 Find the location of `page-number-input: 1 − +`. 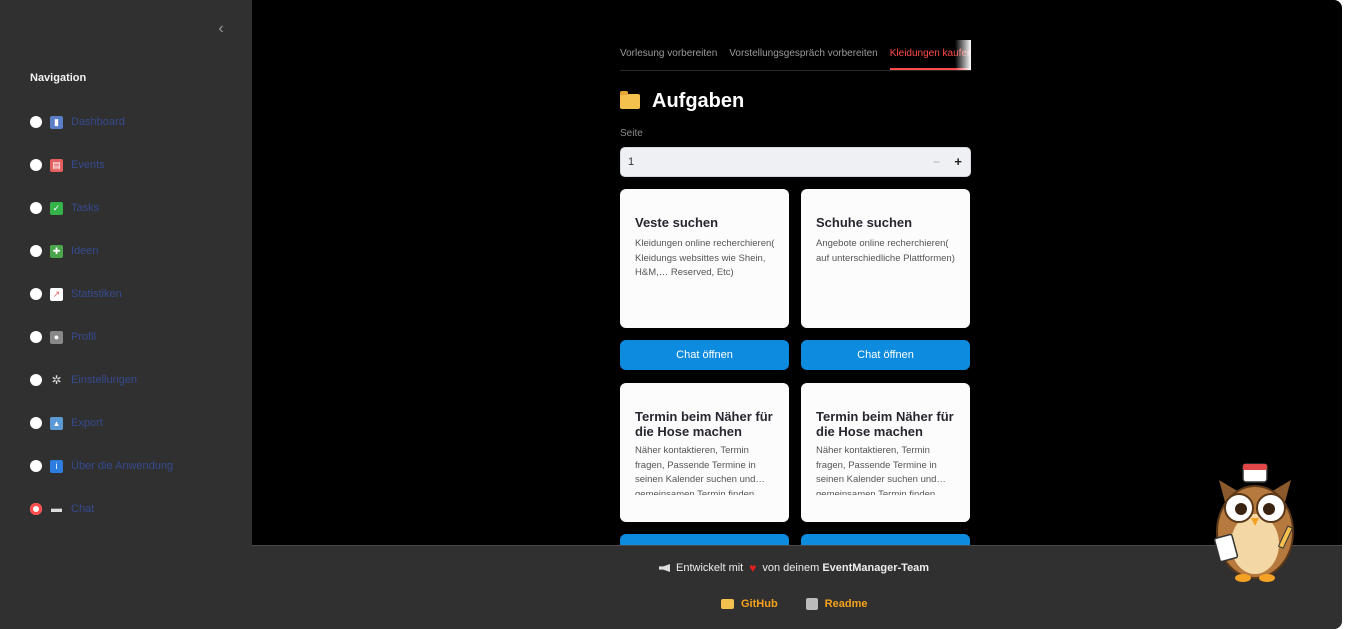

page-number-input: 1 − + is located at coordinates (795, 162).